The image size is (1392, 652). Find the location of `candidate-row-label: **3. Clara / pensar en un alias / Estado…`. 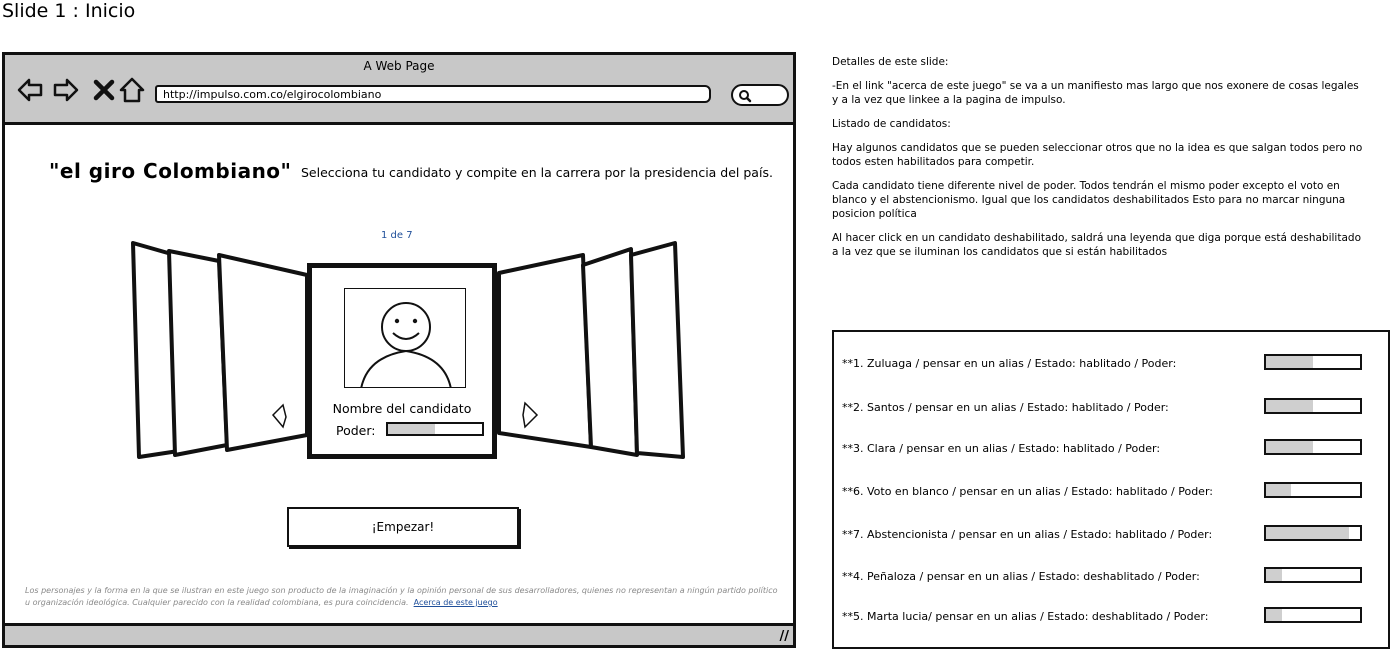

candidate-row-label: **3. Clara / pensar en un alias / Estado… is located at coordinates (1001, 448).